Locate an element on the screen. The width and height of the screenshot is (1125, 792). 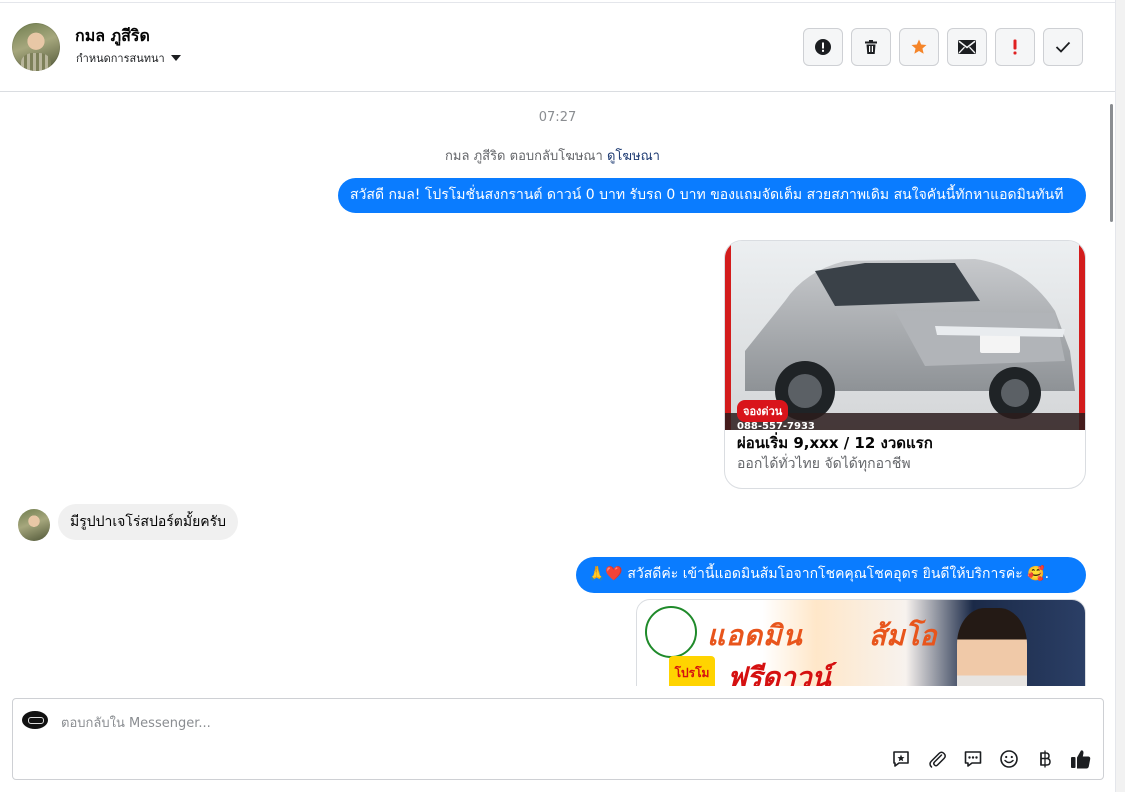
envelope-icon is located at coordinates (967, 47).